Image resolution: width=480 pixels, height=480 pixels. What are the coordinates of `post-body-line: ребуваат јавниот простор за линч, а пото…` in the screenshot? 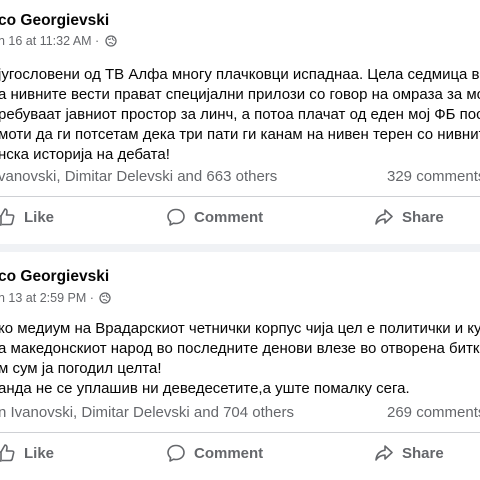 It's located at (240, 114).